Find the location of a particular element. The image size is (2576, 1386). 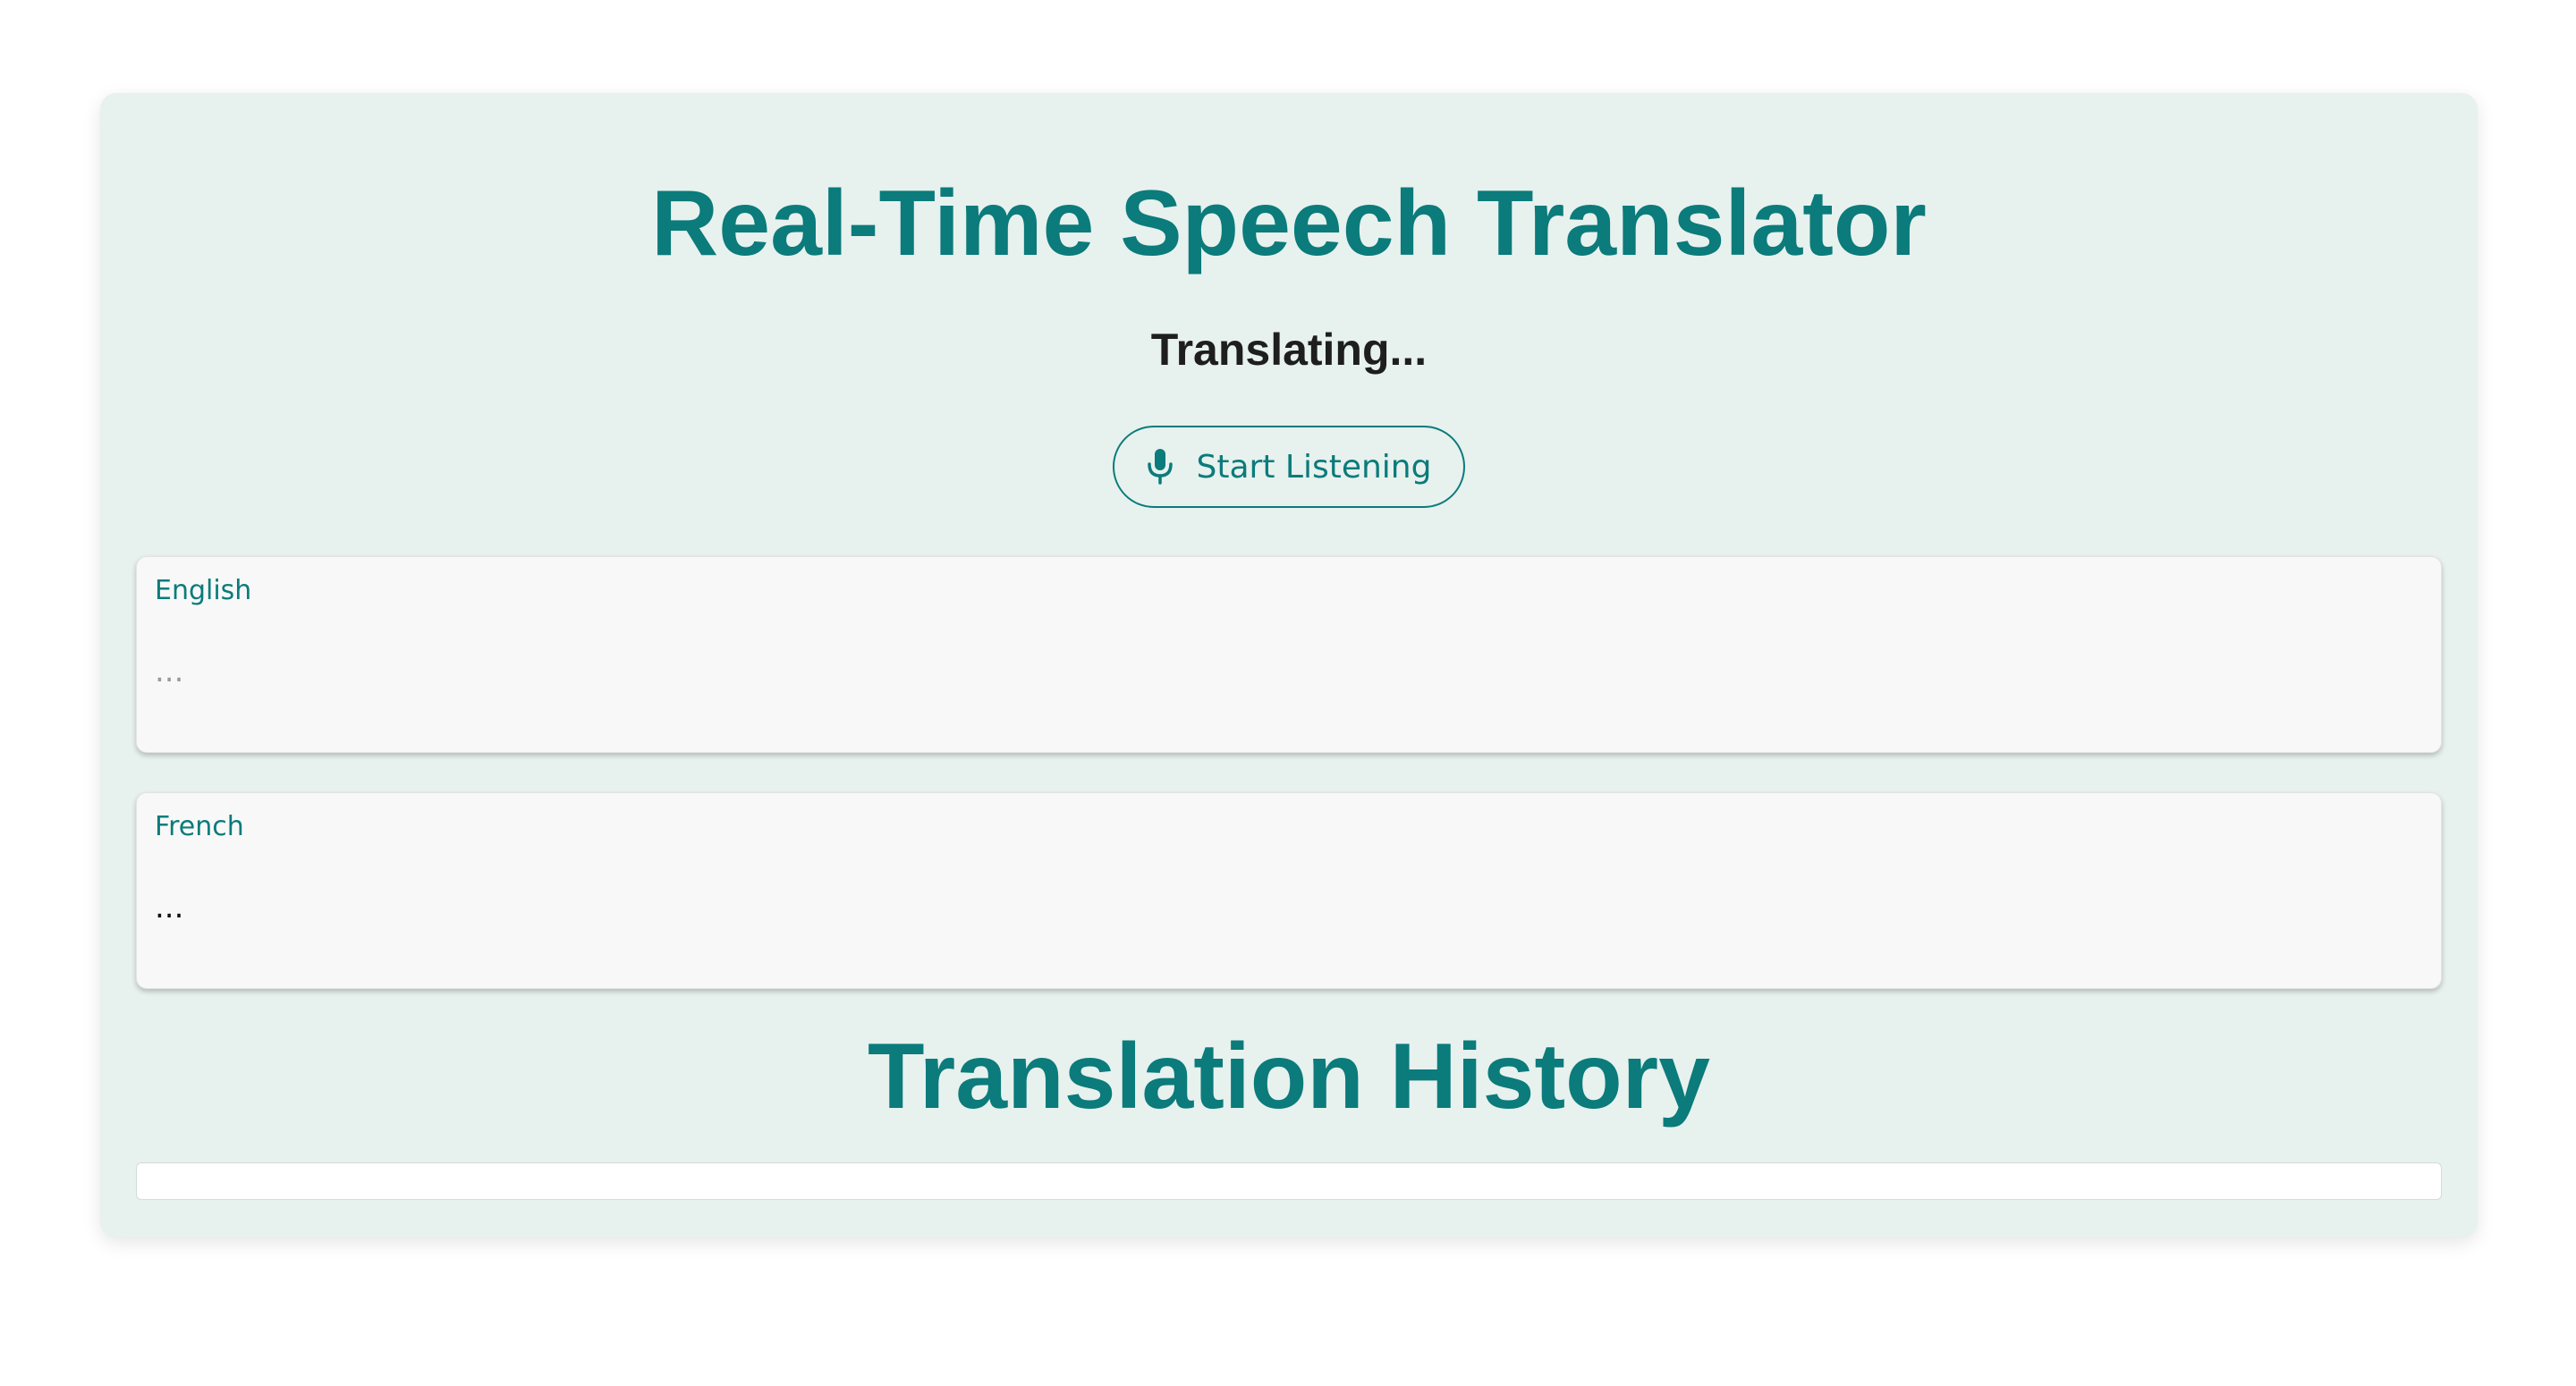

target-language-label: French is located at coordinates (199, 826).